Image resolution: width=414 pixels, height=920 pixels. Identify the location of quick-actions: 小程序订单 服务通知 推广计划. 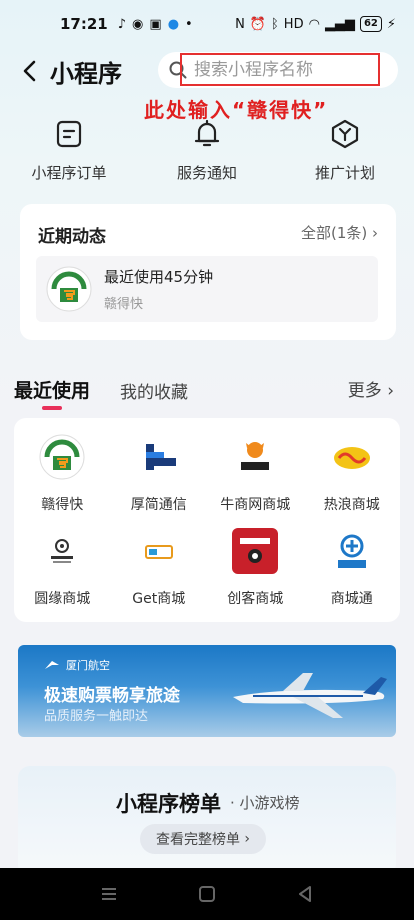
(207, 153).